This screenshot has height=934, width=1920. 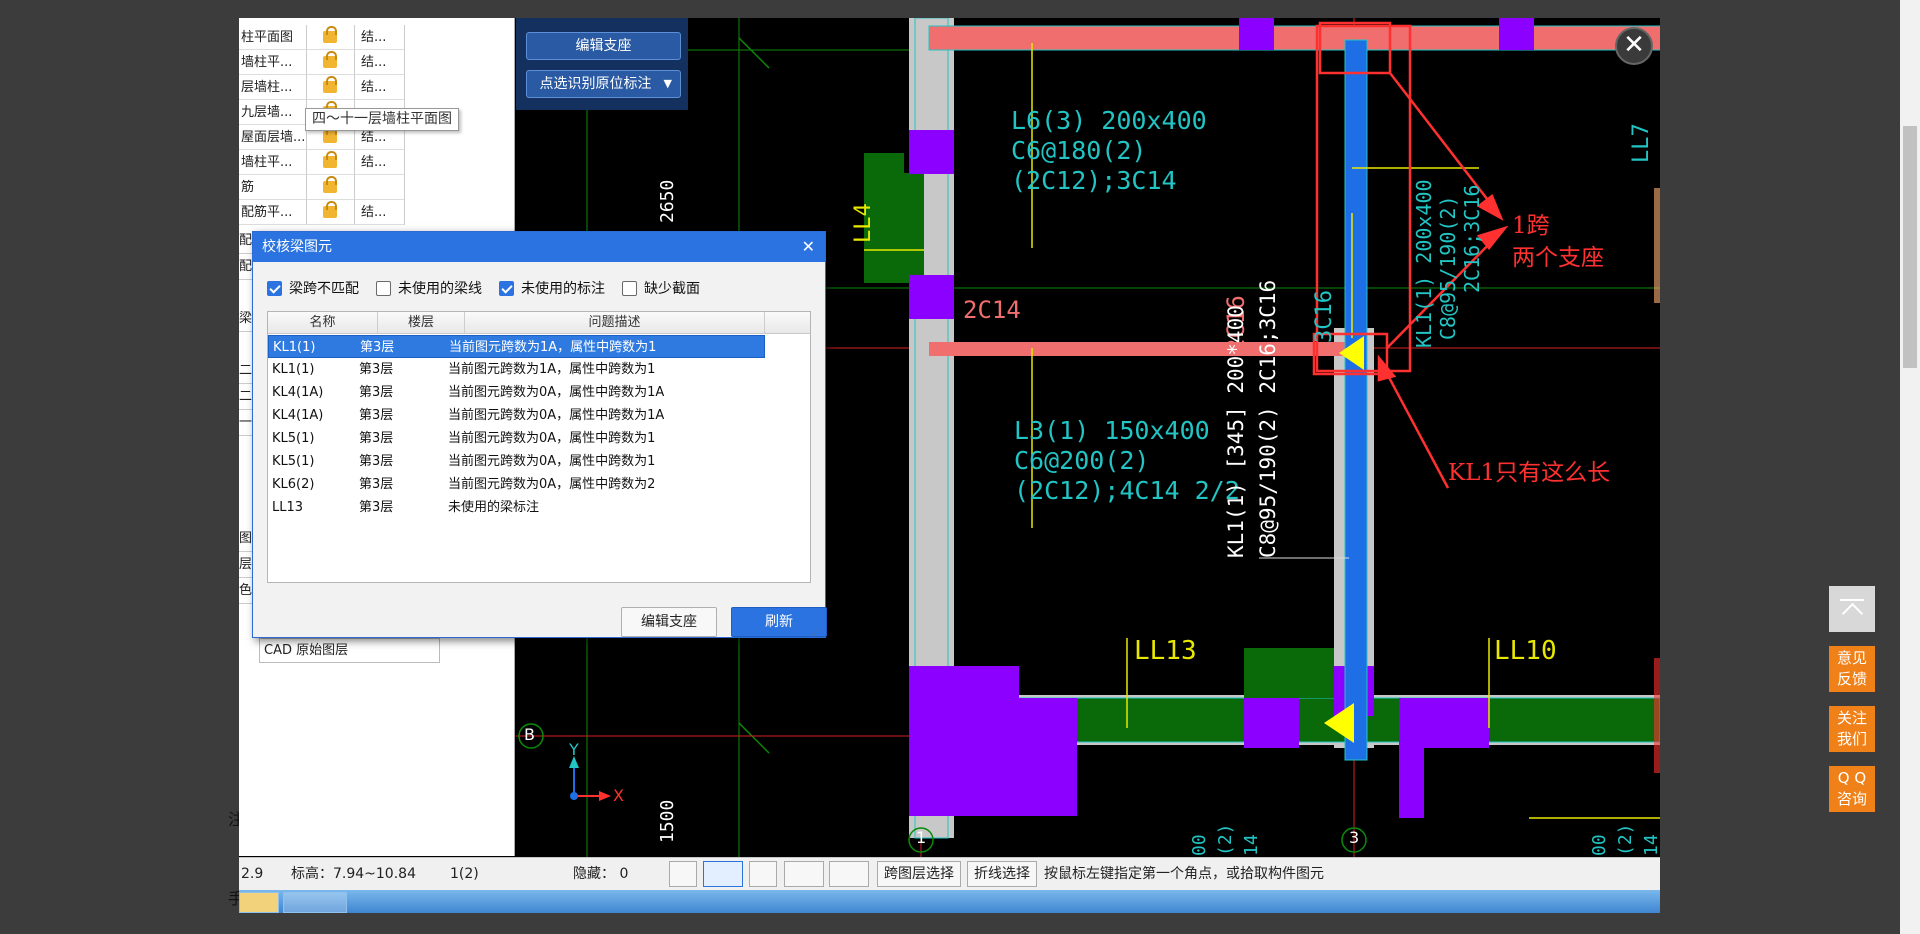 What do you see at coordinates (763, 874) in the screenshot?
I see `cross-icon` at bounding box center [763, 874].